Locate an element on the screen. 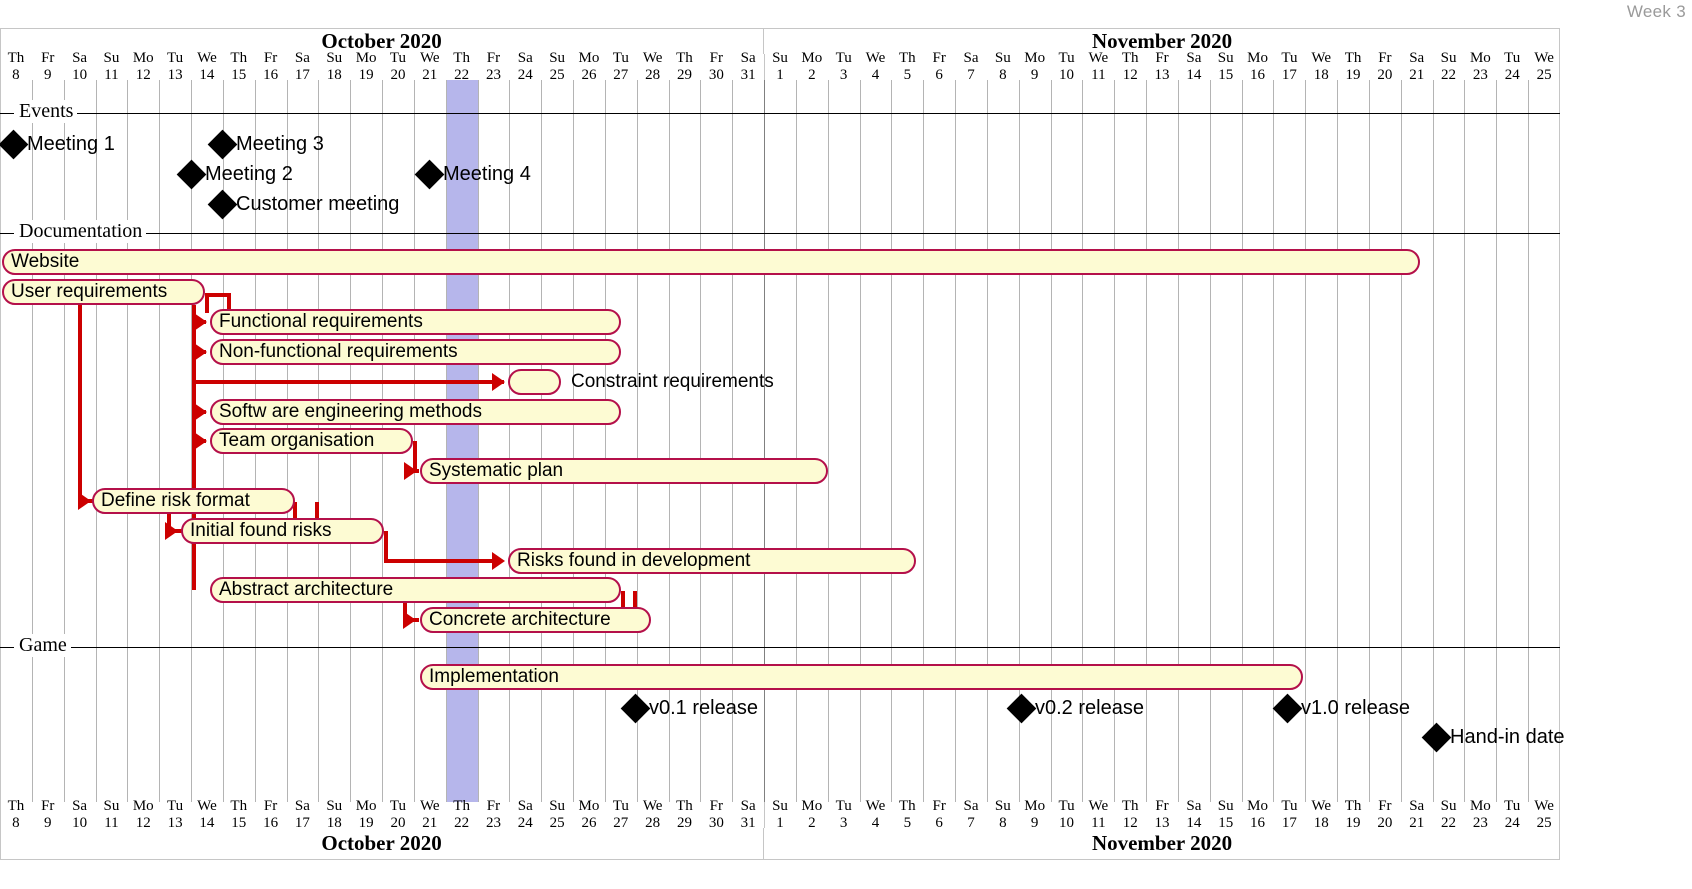  day-column-17: Tu 17 is located at coordinates (1289, 814).